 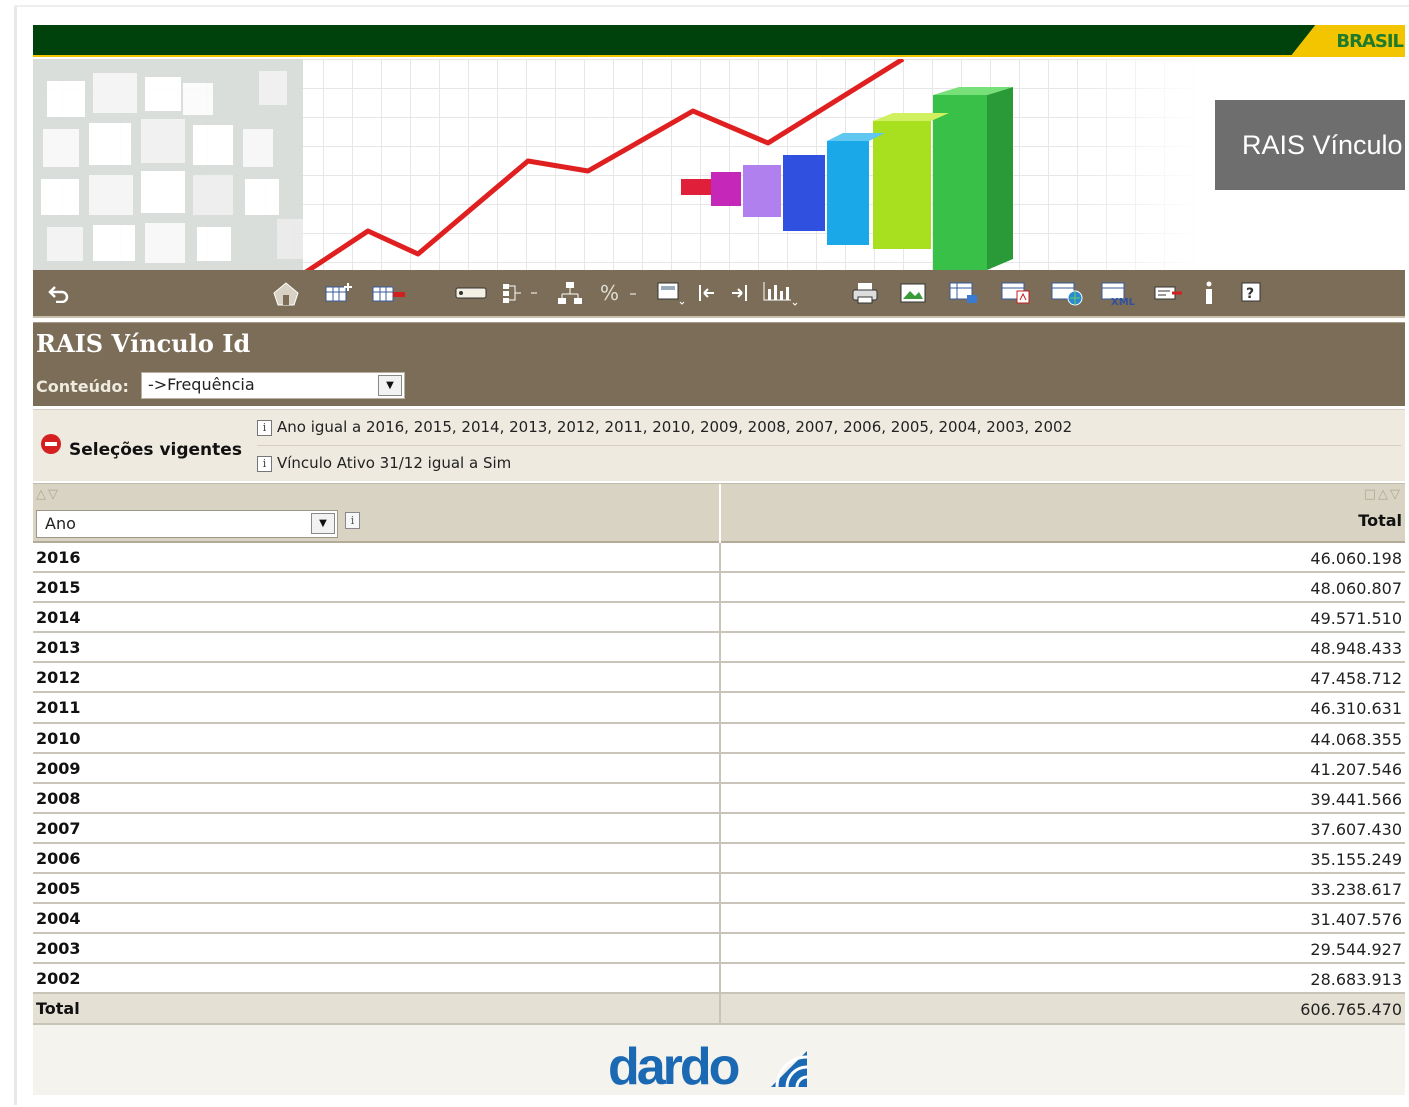 I want to click on add-table-icon, so click(x=339, y=293).